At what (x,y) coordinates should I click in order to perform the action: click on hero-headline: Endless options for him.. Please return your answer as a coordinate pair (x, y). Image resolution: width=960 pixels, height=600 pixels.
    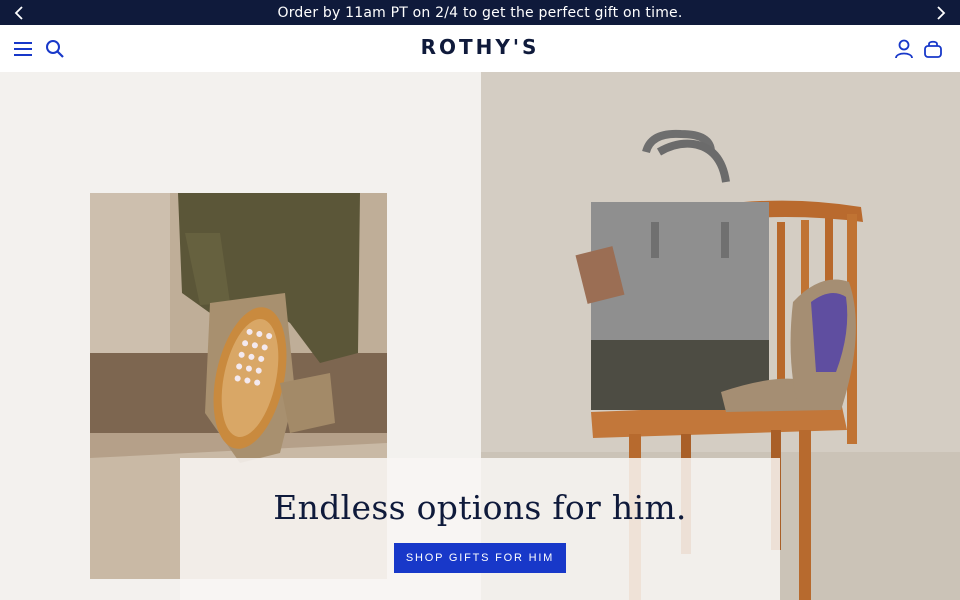
    Looking at the image, I should click on (480, 507).